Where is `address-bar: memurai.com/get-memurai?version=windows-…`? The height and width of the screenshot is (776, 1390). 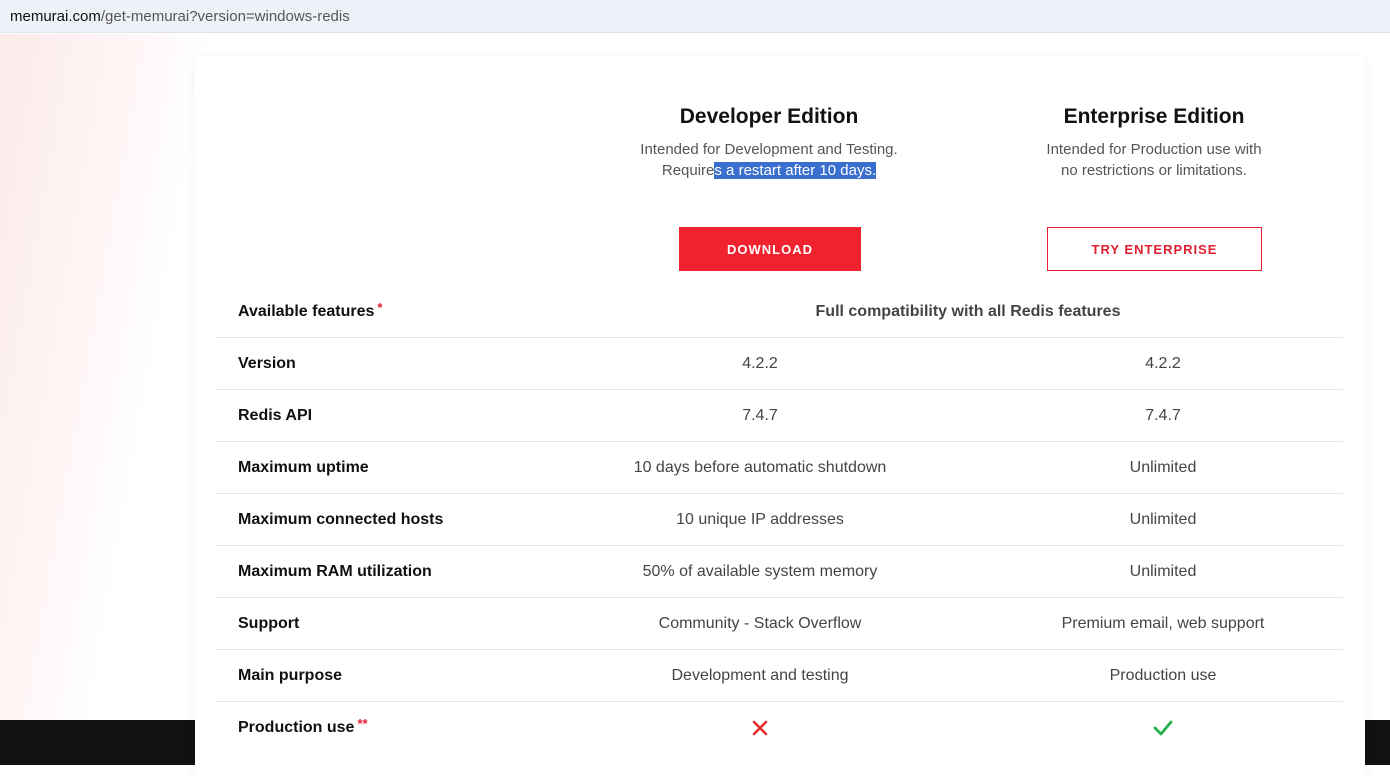 address-bar: memurai.com/get-memurai?version=windows-… is located at coordinates (695, 16).